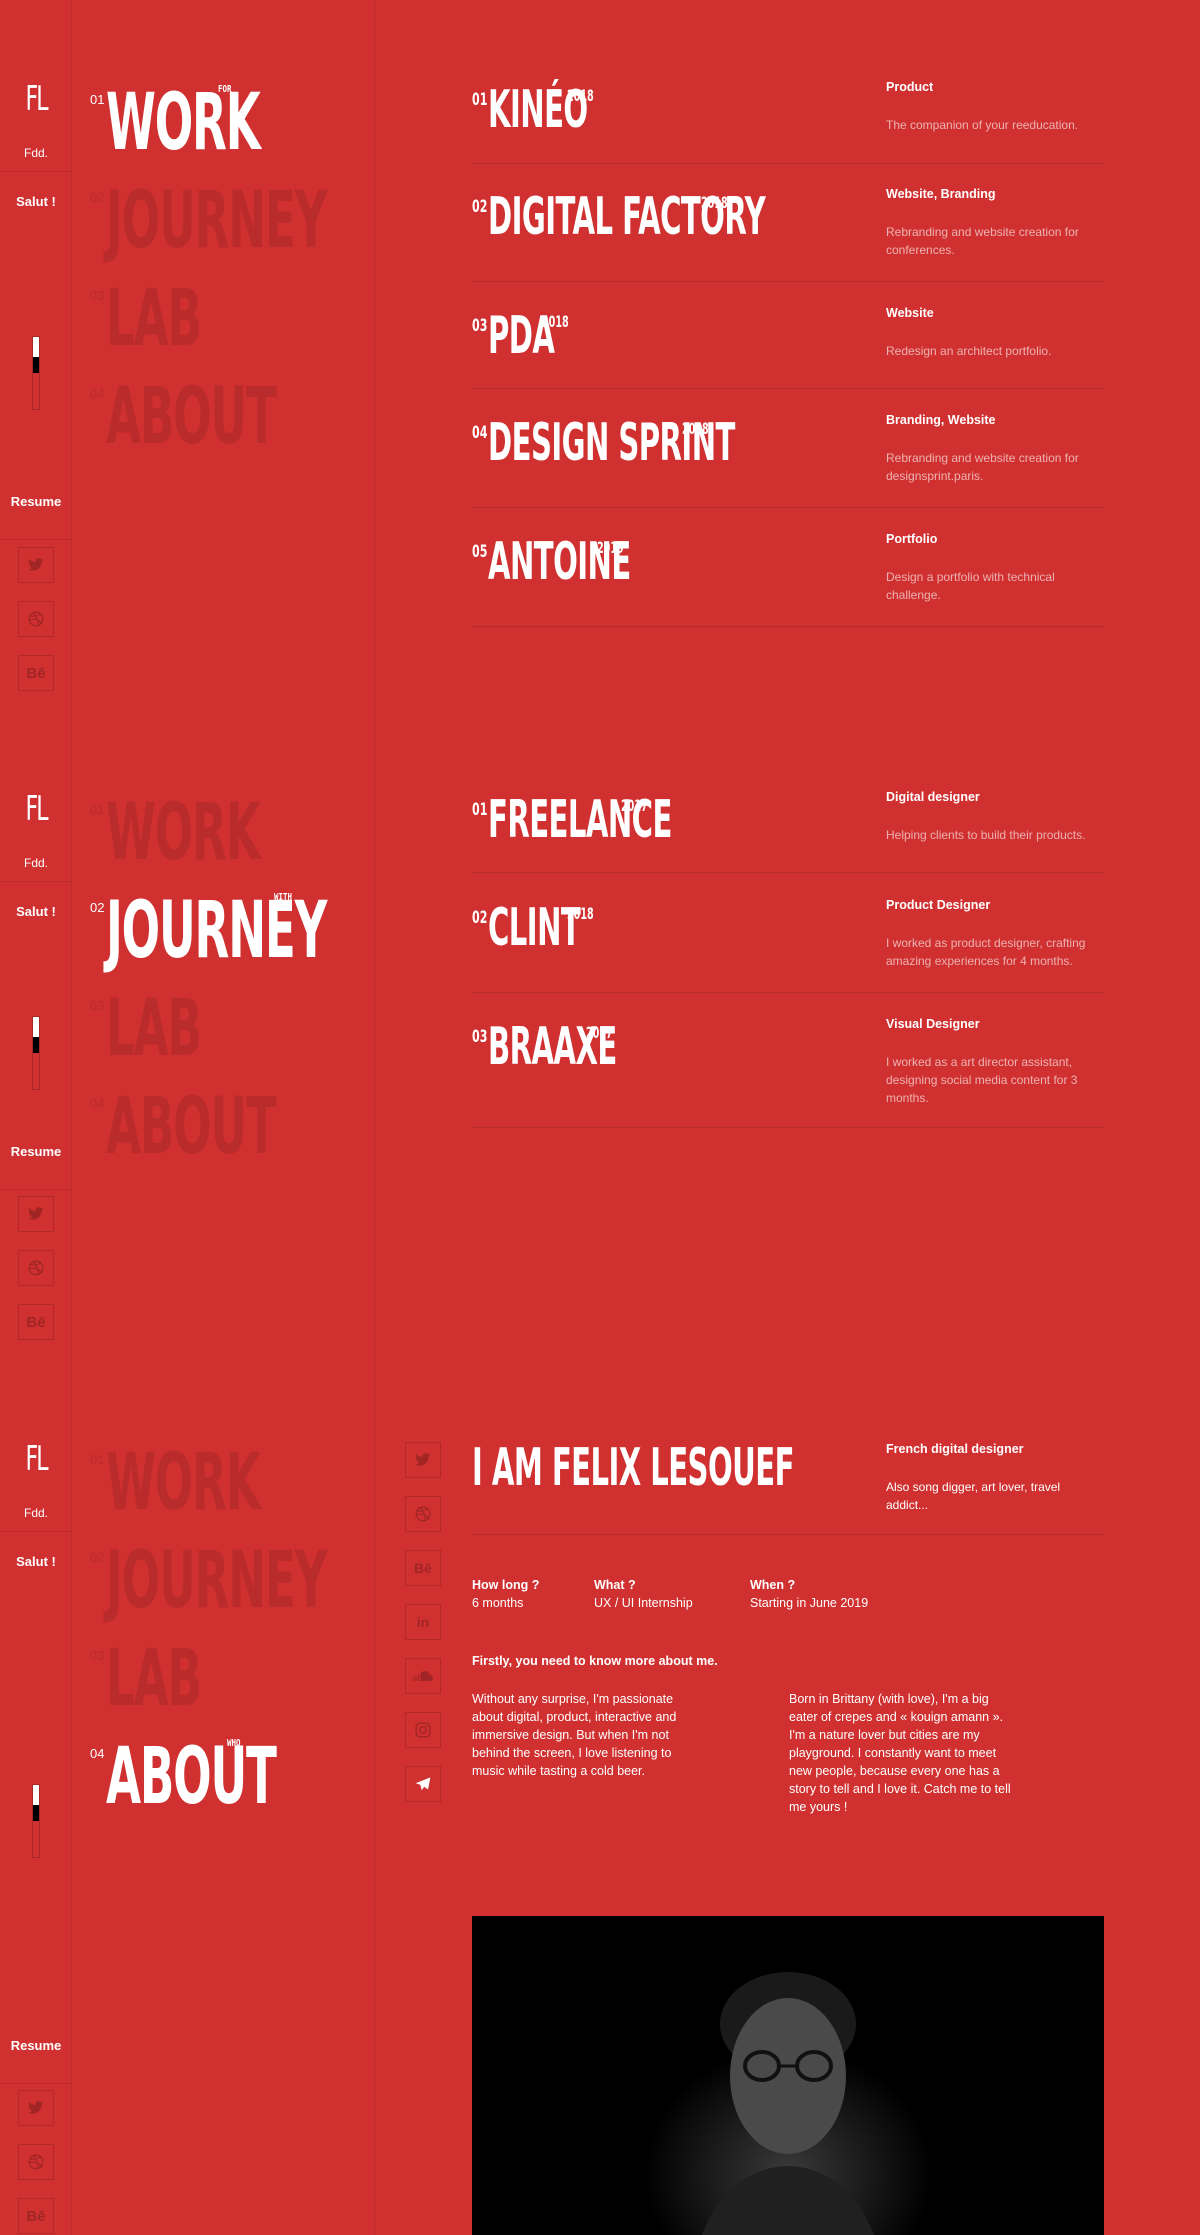 This screenshot has height=2235, width=1200. Describe the element at coordinates (480, 552) in the screenshot. I see `project-number: 05` at that location.